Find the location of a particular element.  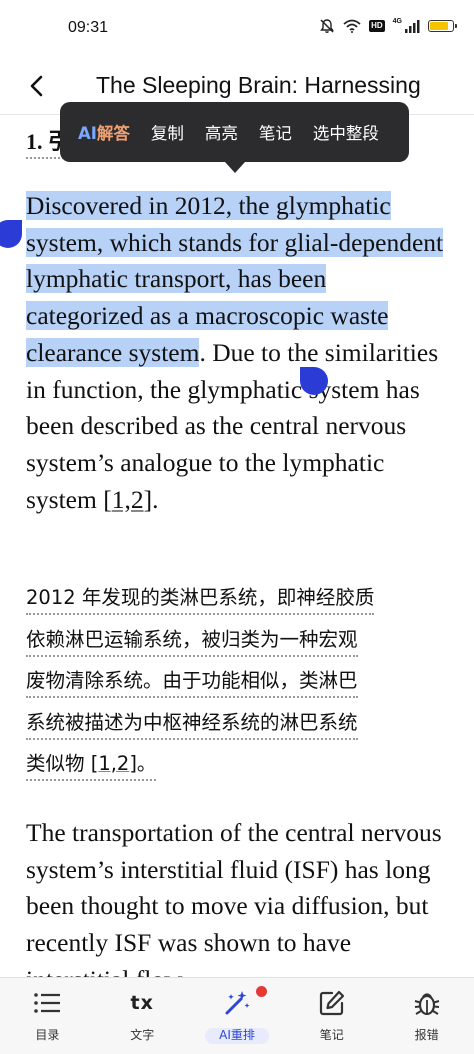

back-chevron-icon is located at coordinates (37, 86).